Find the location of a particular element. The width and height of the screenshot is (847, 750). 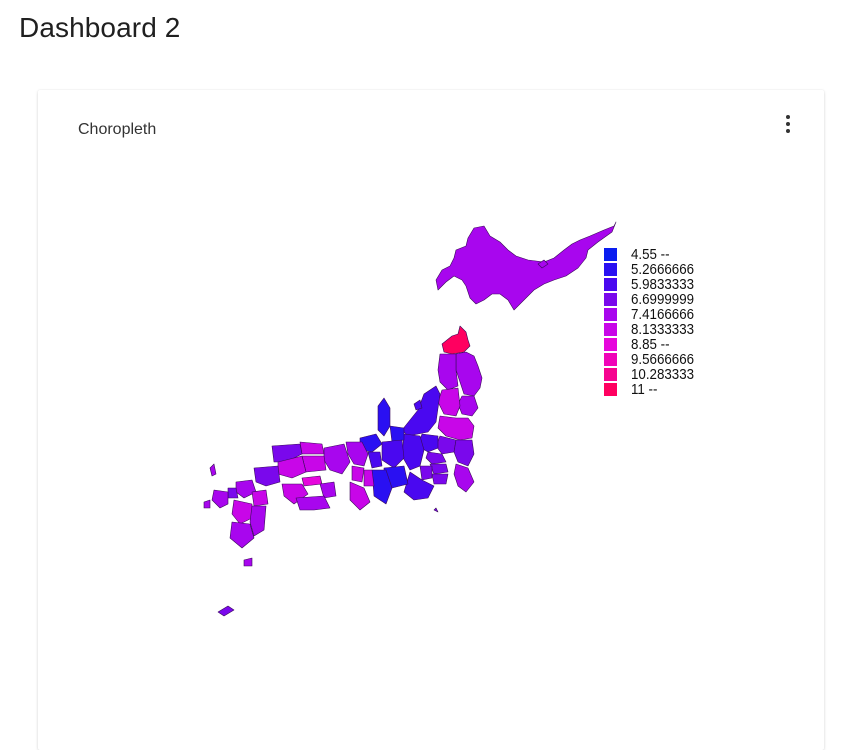

legend-item: 11 -- is located at coordinates (659, 389).